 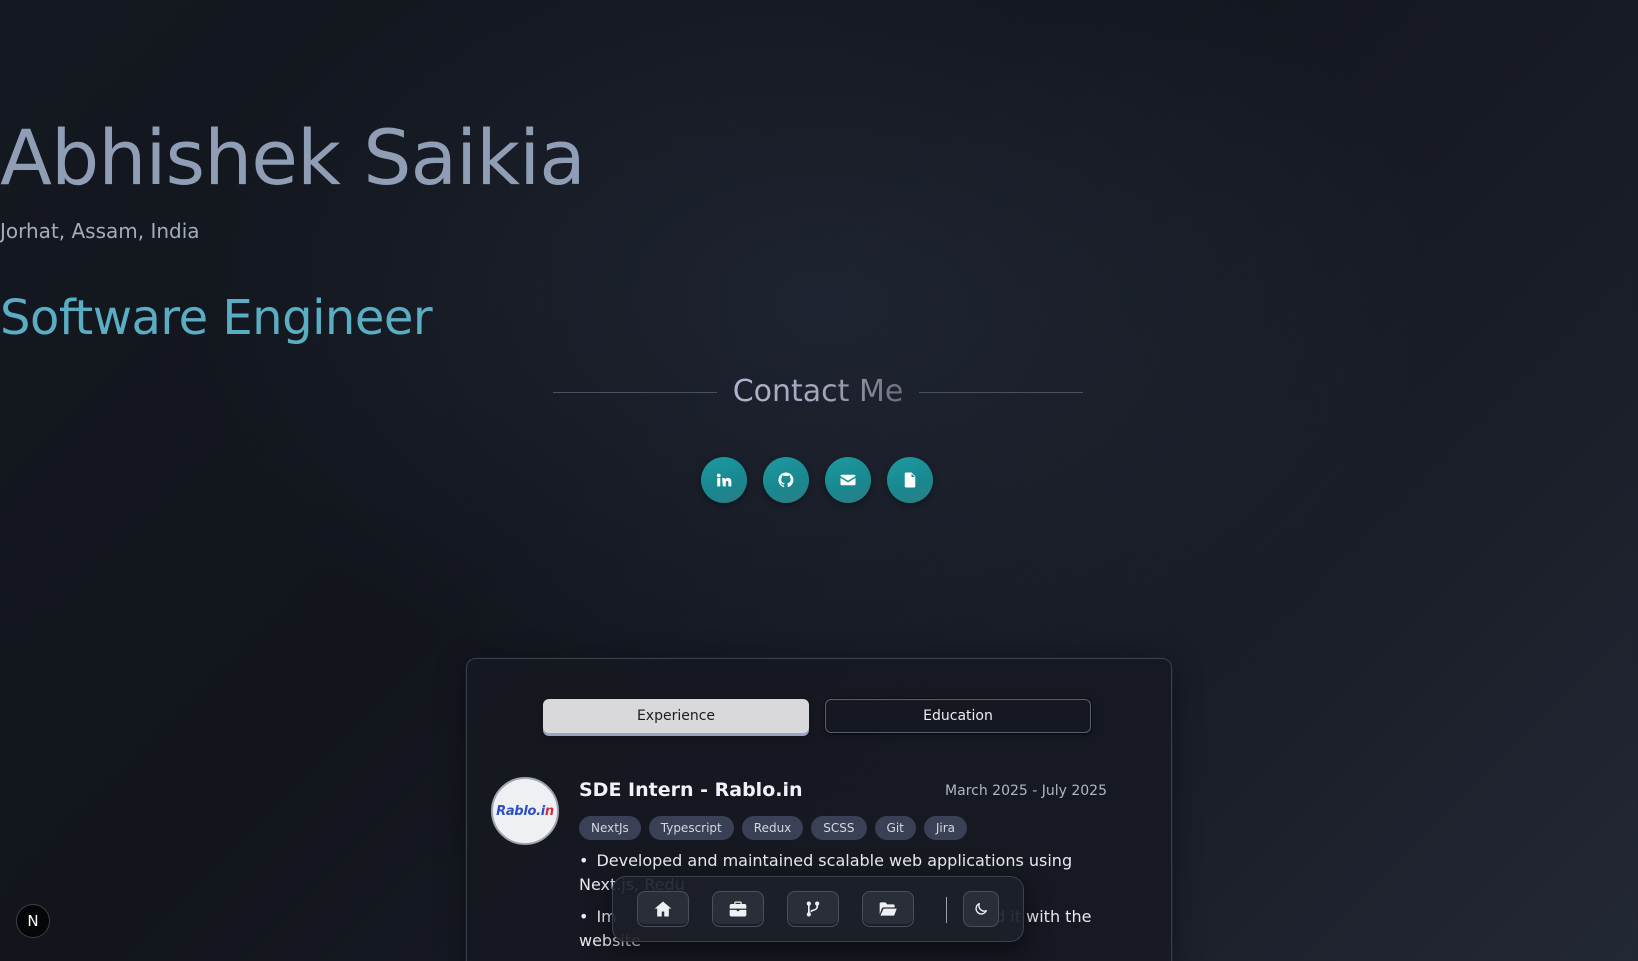 What do you see at coordinates (520, 811) in the screenshot?
I see `logo-text-main: Rablo.i` at bounding box center [520, 811].